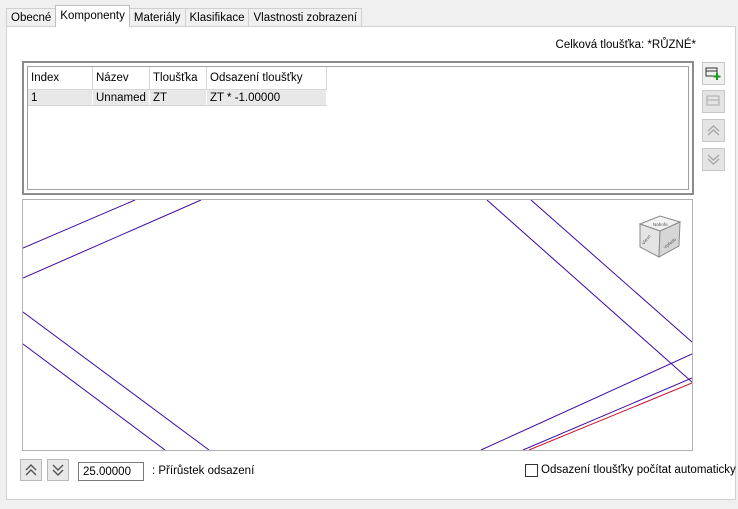  I want to click on table-header-row: Index Název Tloušťka Odsazení tloušťky, so click(177, 78).